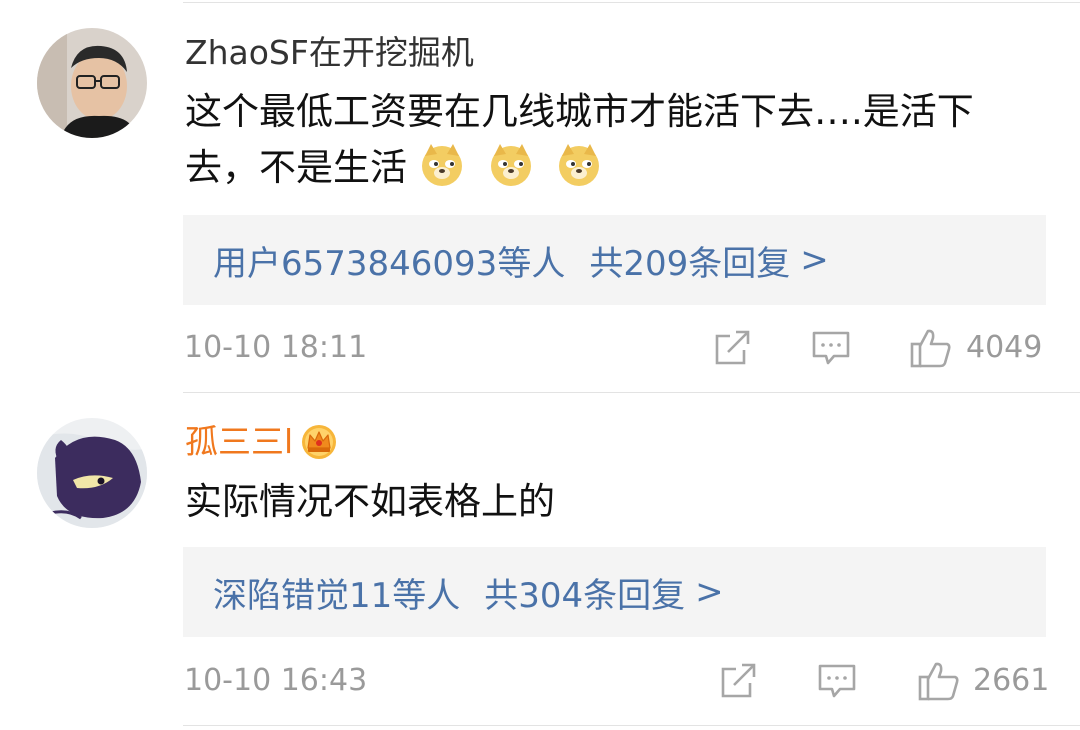 This screenshot has height=730, width=1080. Describe the element at coordinates (329, 53) in the screenshot. I see `username: ZhaoSF在开挖掘机` at that location.